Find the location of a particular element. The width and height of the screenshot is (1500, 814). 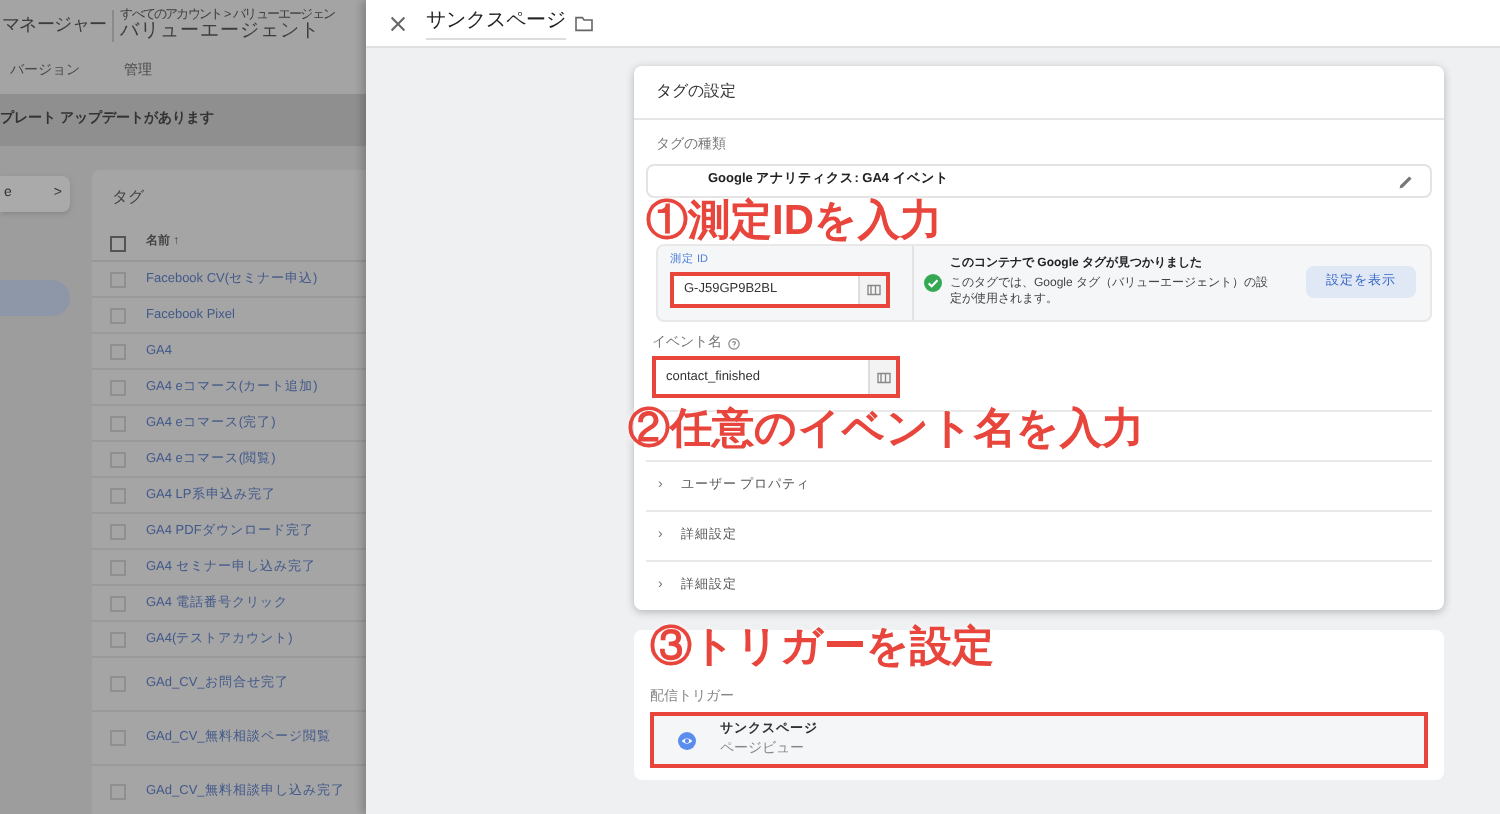

account-name: バリューエージェント is located at coordinates (221, 31).